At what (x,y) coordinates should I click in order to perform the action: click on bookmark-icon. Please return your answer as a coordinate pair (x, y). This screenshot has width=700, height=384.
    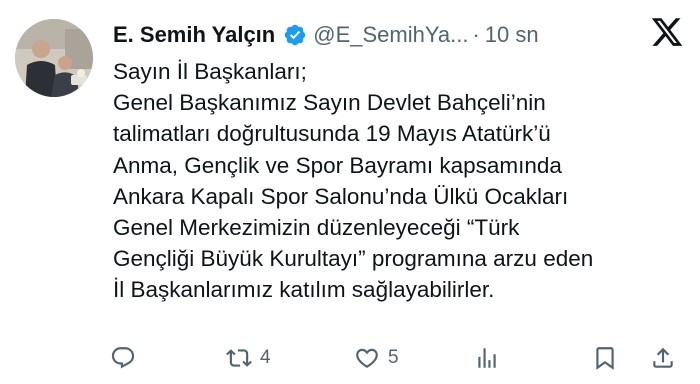
    Looking at the image, I should click on (605, 358).